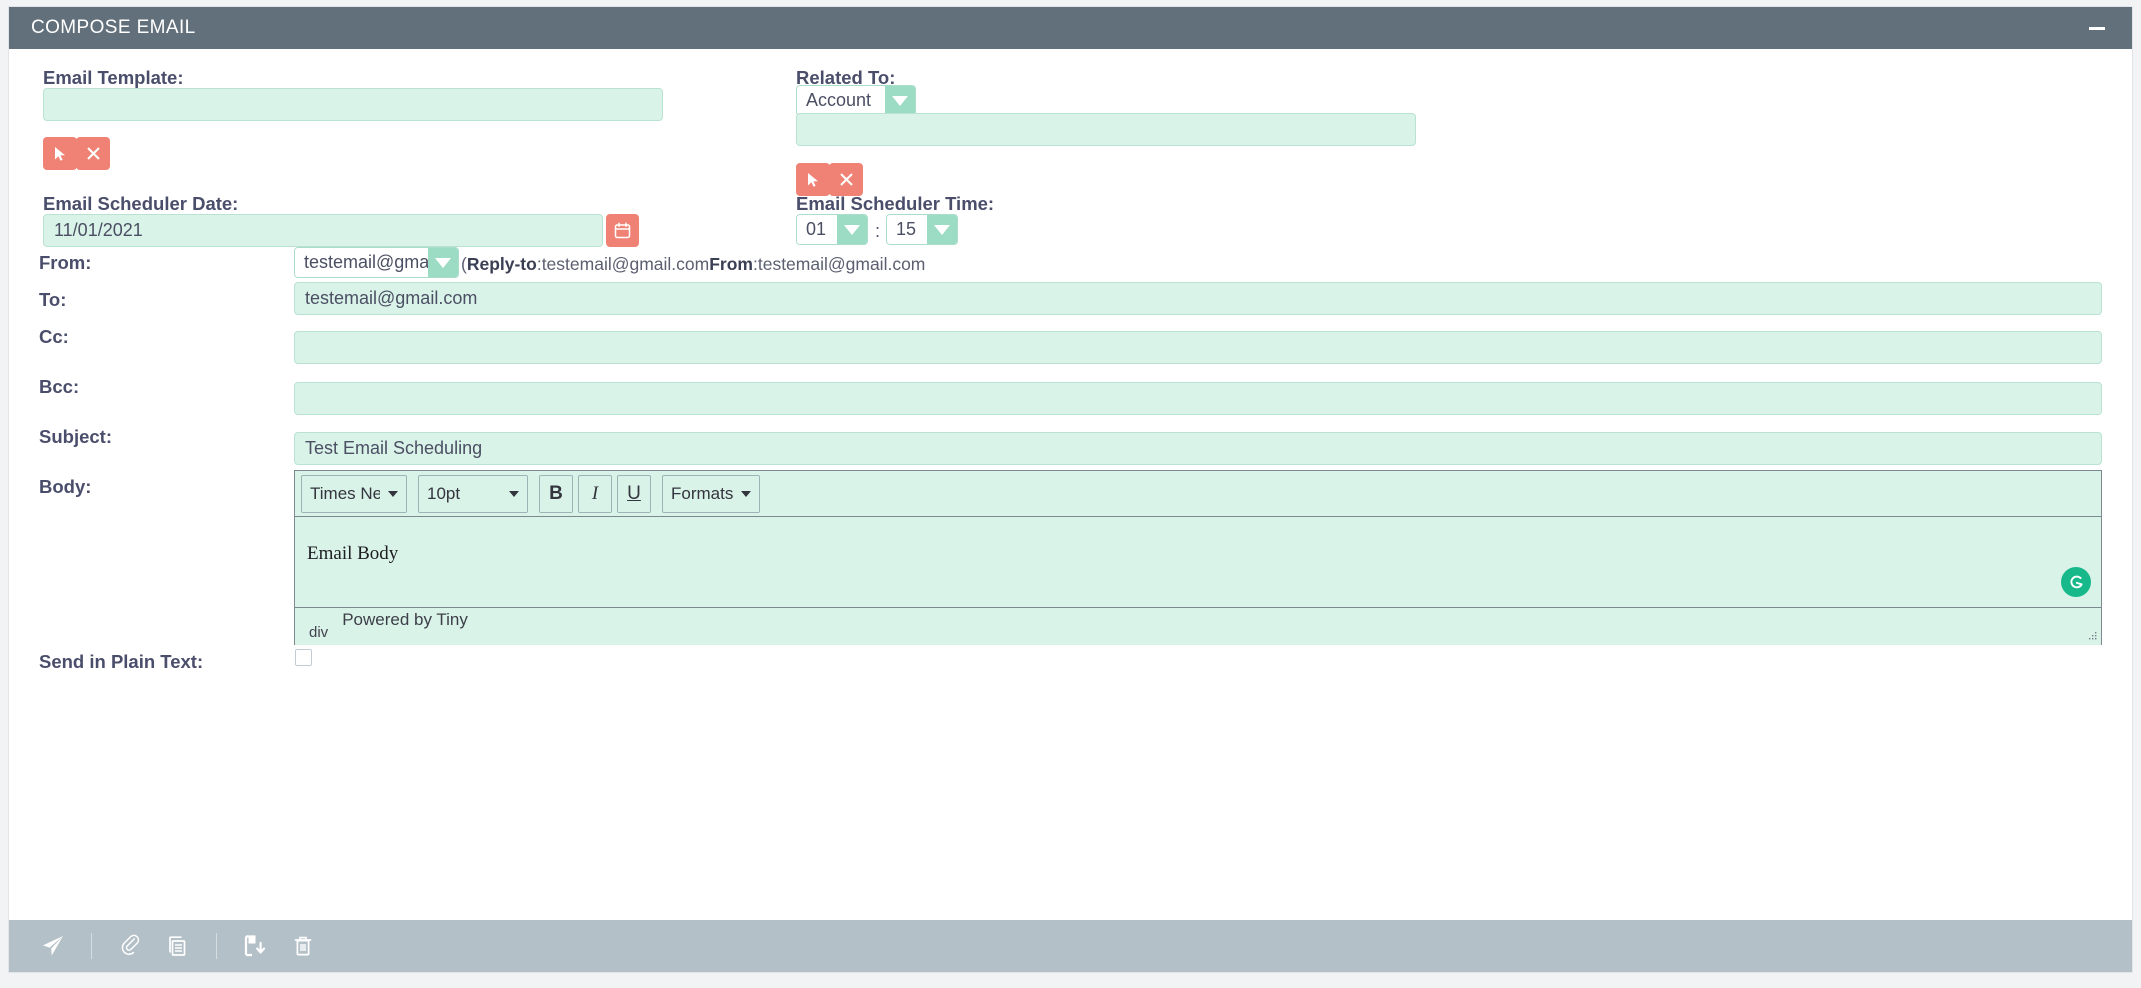  What do you see at coordinates (65, 486) in the screenshot?
I see `body-label: Body:` at bounding box center [65, 486].